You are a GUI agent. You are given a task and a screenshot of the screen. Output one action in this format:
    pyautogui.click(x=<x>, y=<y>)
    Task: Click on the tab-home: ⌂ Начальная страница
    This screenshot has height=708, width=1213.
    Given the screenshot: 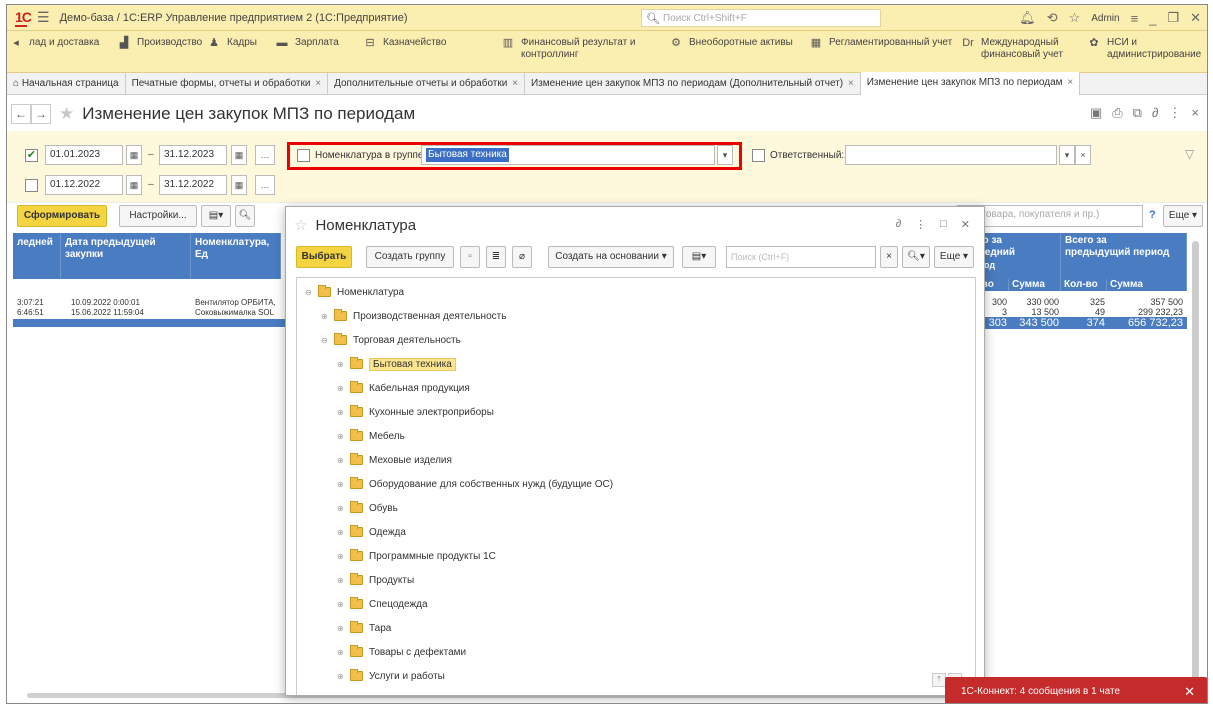 What is the action you would take?
    pyautogui.click(x=66, y=83)
    